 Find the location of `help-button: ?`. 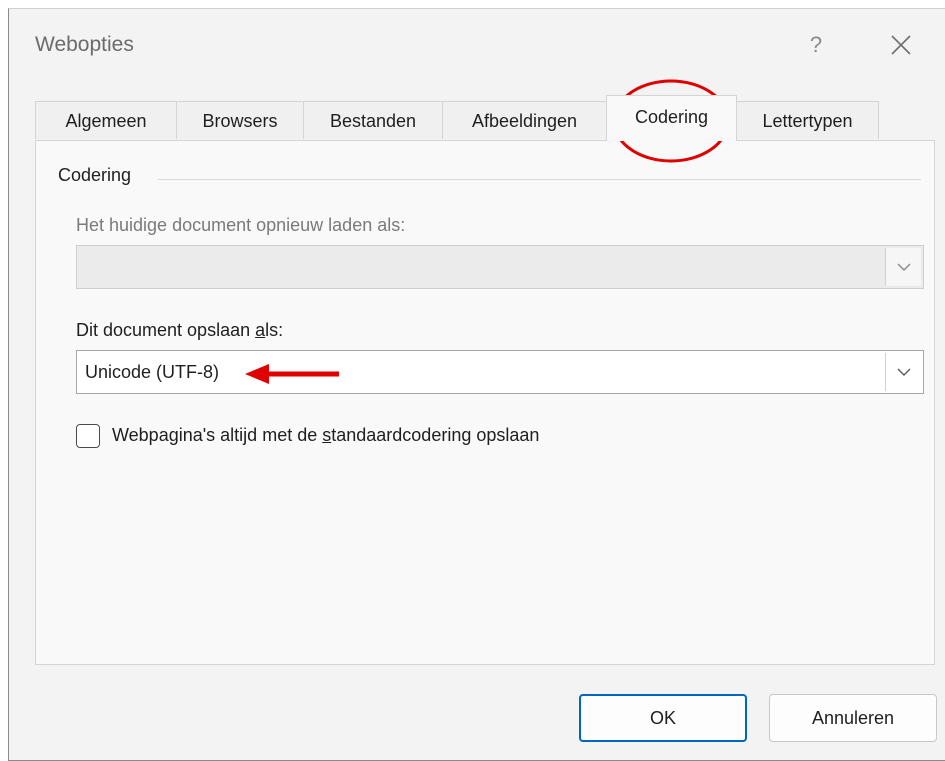

help-button: ? is located at coordinates (816, 45).